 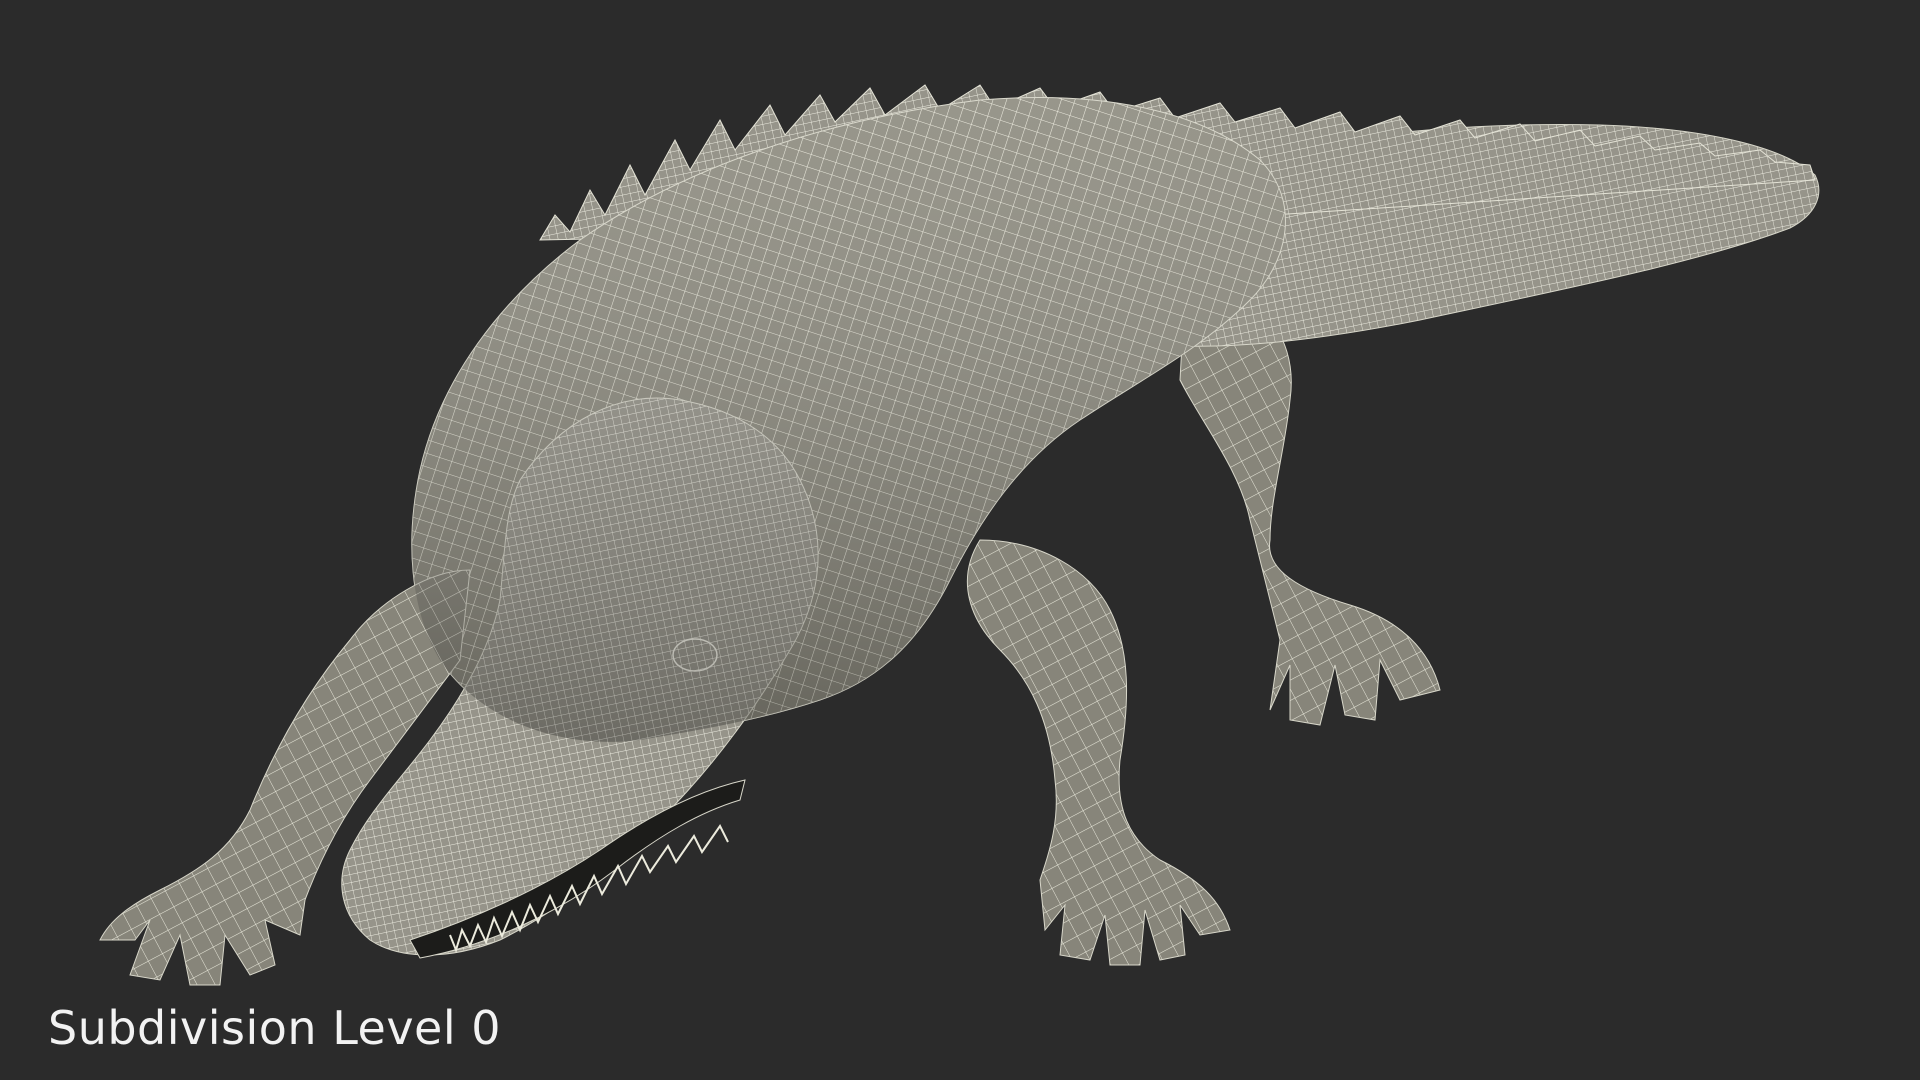 What do you see at coordinates (1310, 507) in the screenshot?
I see `rear-leg` at bounding box center [1310, 507].